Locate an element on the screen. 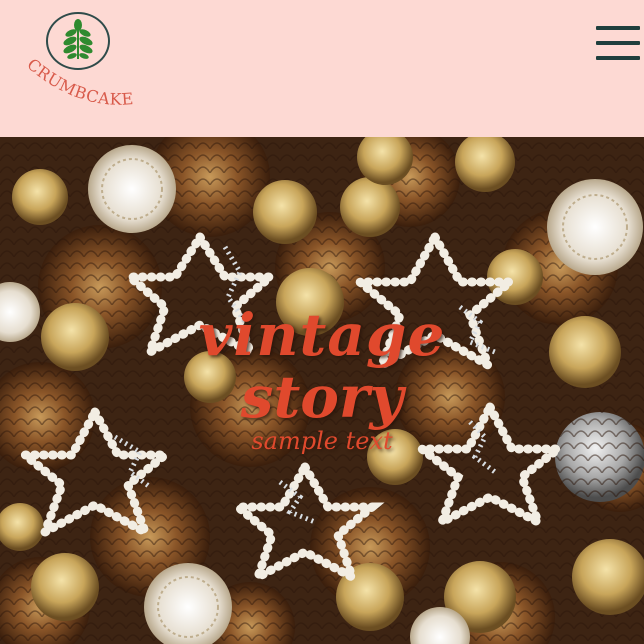  hero-subtitle: sample text is located at coordinates (322, 441).